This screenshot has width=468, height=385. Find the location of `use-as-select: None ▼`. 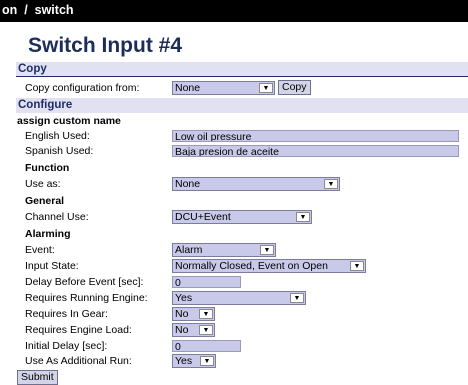

use-as-select: None ▼ is located at coordinates (256, 184).